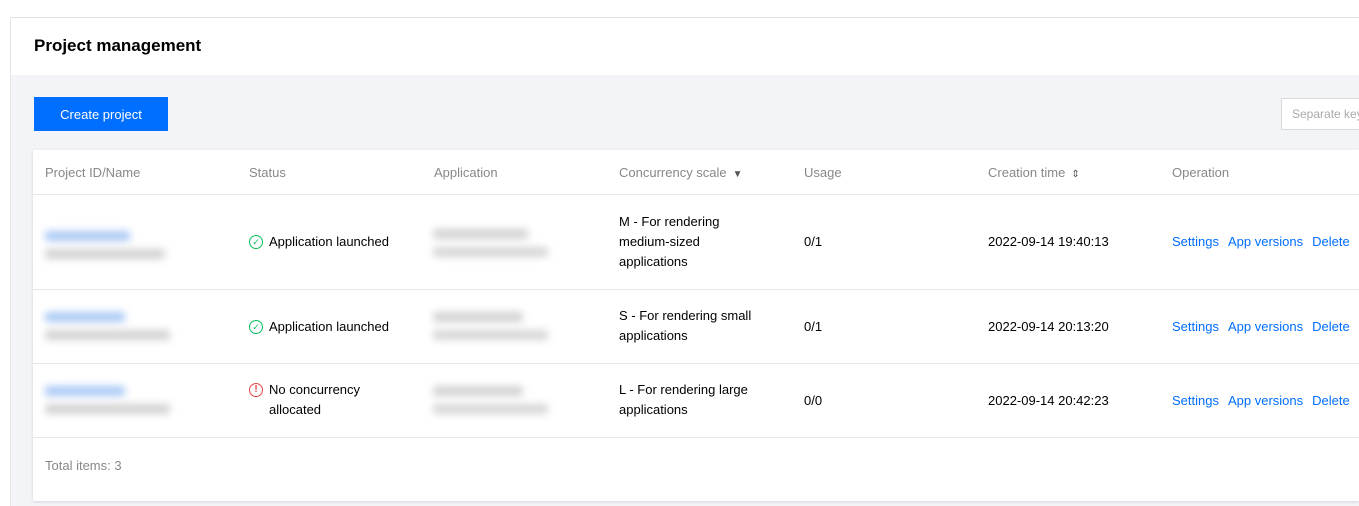 This screenshot has width=1359, height=506. Describe the element at coordinates (1048, 400) in the screenshot. I see `creation-time-cell: 2022-09-14 20:42:23` at that location.